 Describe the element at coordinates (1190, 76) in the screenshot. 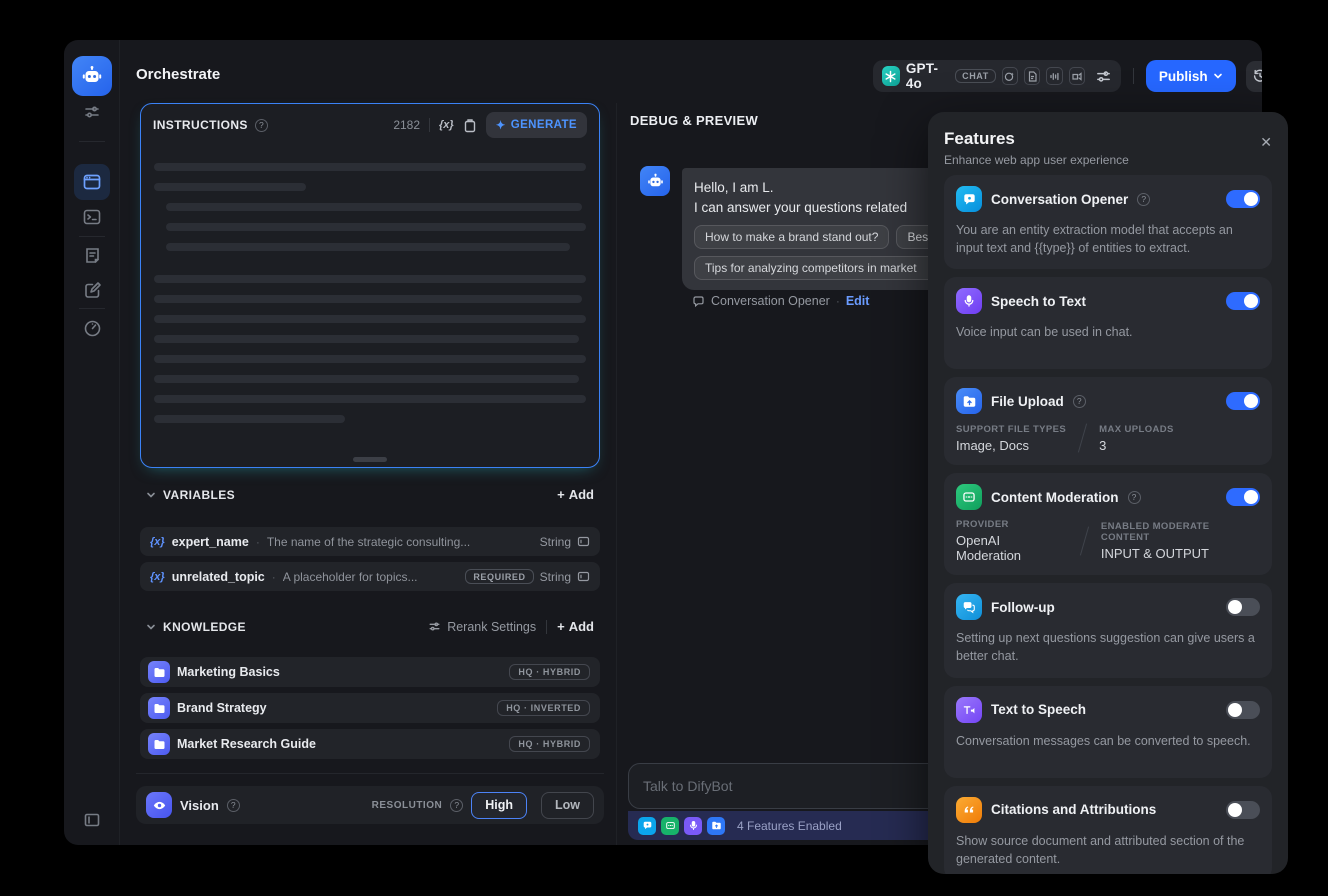

I see `publish-button: Publish` at that location.